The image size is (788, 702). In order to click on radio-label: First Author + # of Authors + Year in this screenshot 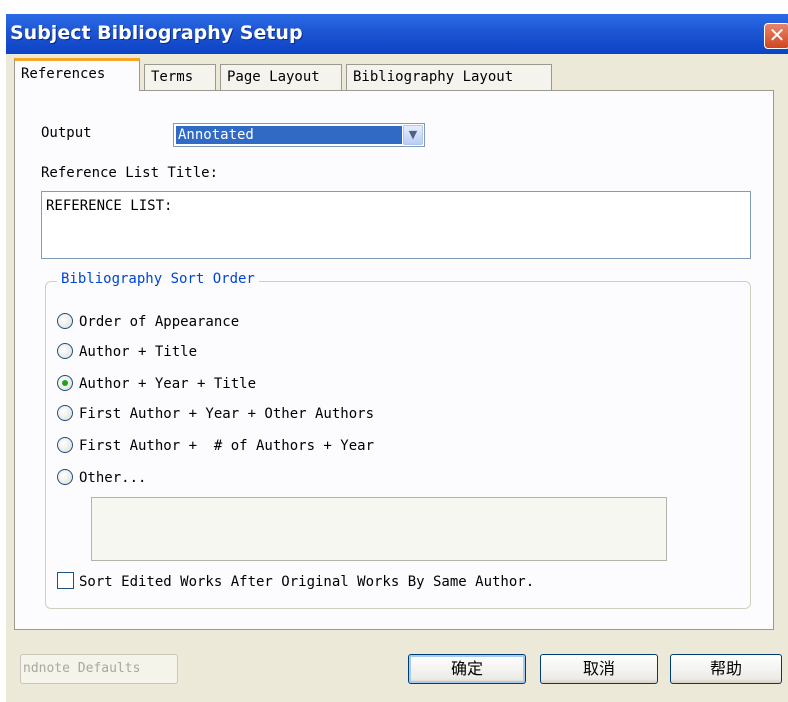, I will do `click(227, 446)`.